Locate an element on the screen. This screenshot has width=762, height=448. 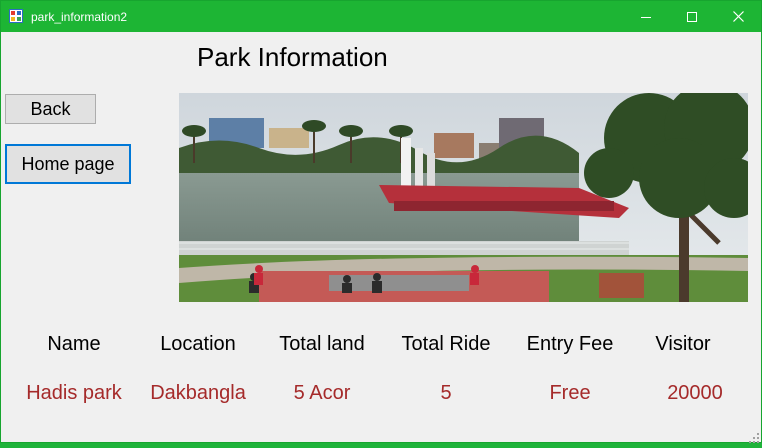
minimize-icon is located at coordinates (646, 17).